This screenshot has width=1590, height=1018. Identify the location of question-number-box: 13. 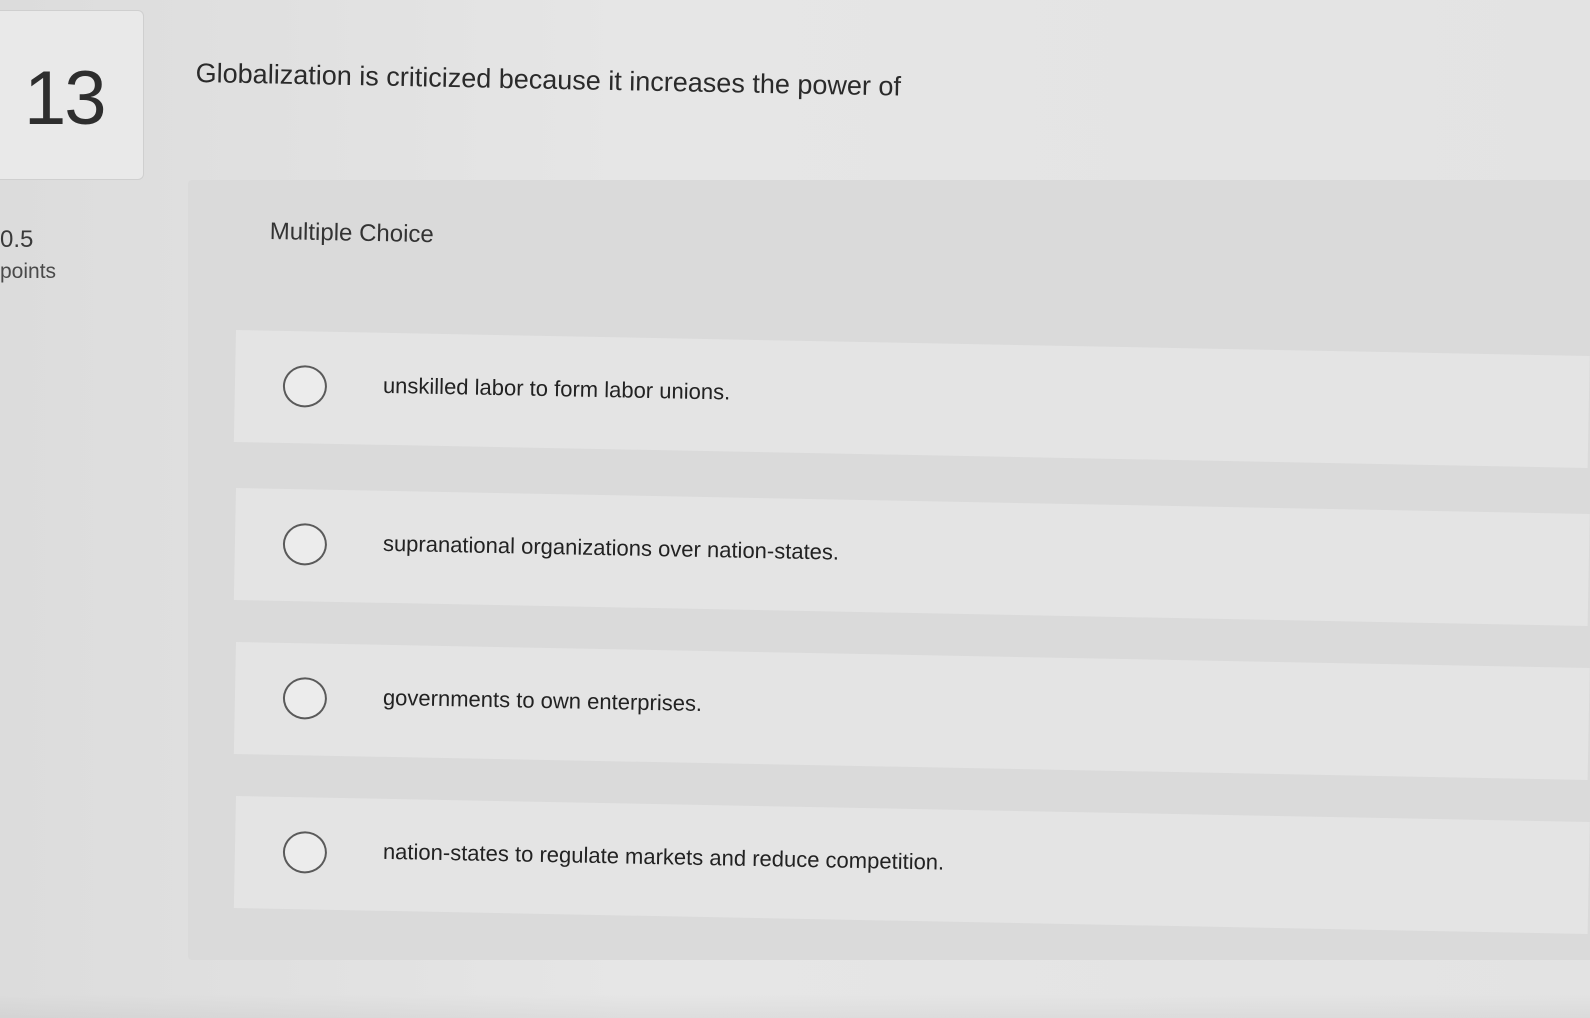
(72, 95).